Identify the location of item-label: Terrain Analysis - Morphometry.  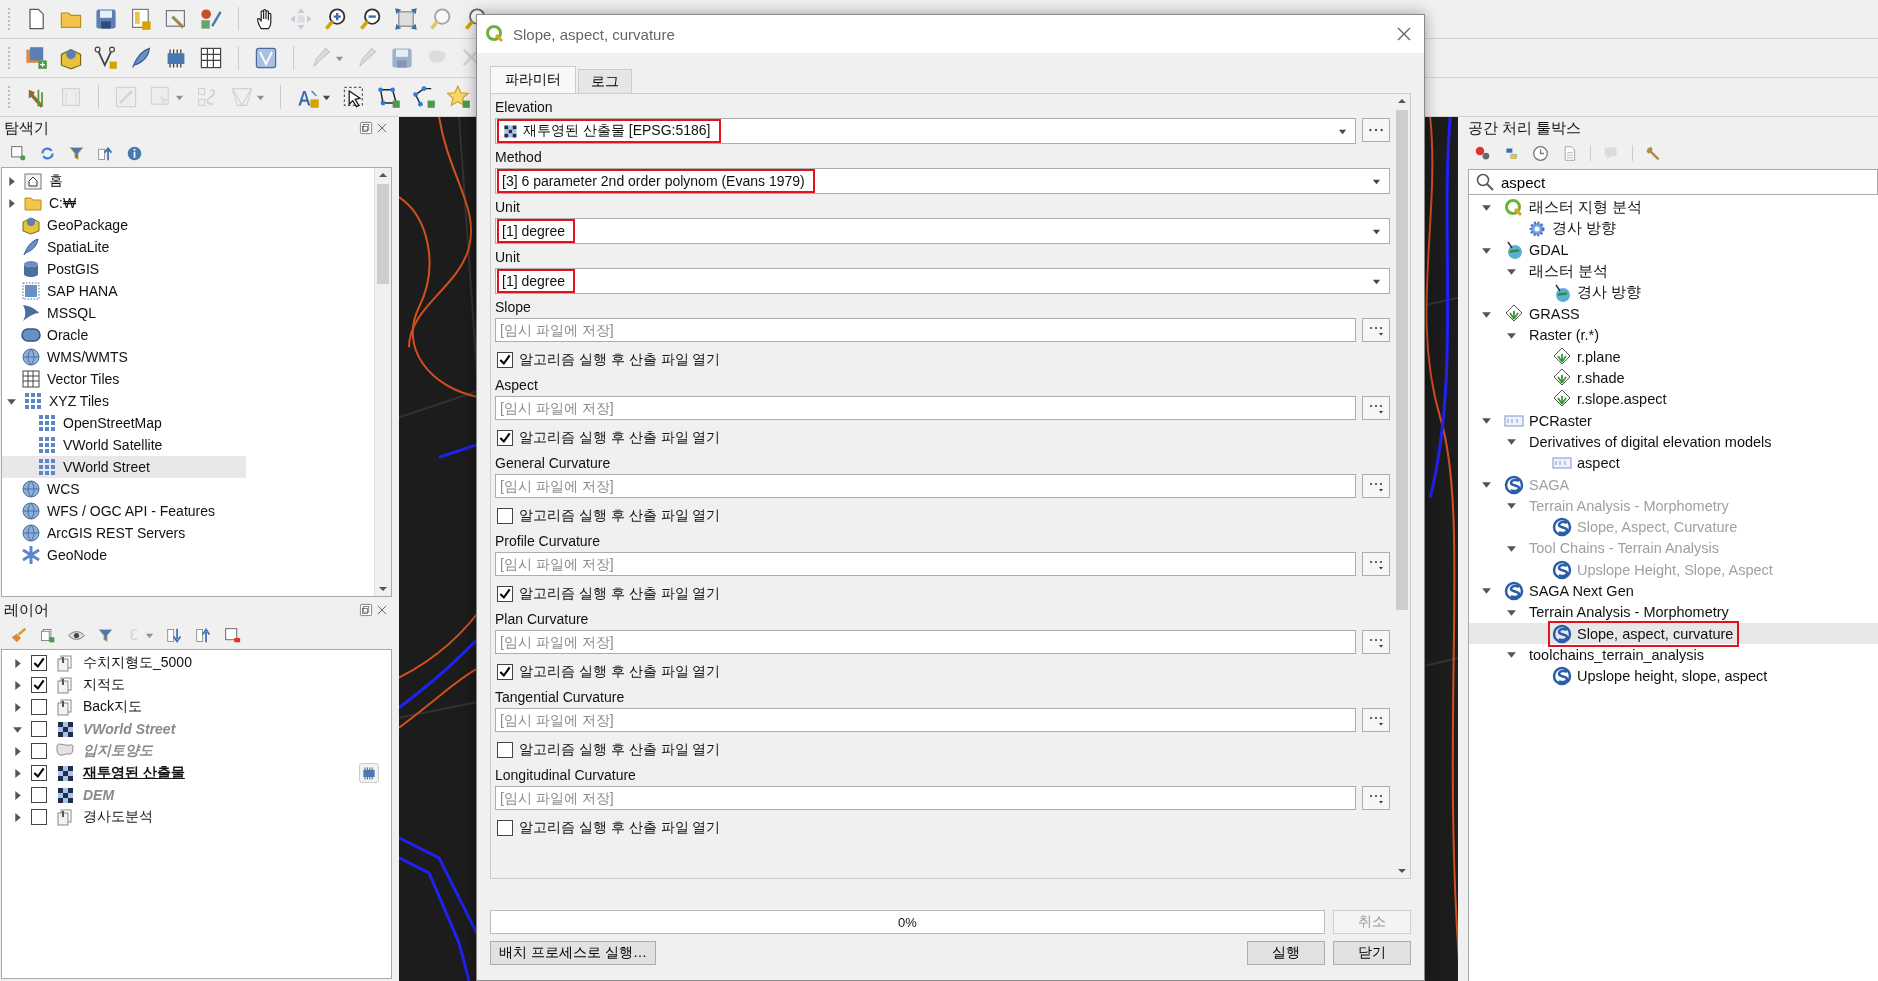
(1629, 612).